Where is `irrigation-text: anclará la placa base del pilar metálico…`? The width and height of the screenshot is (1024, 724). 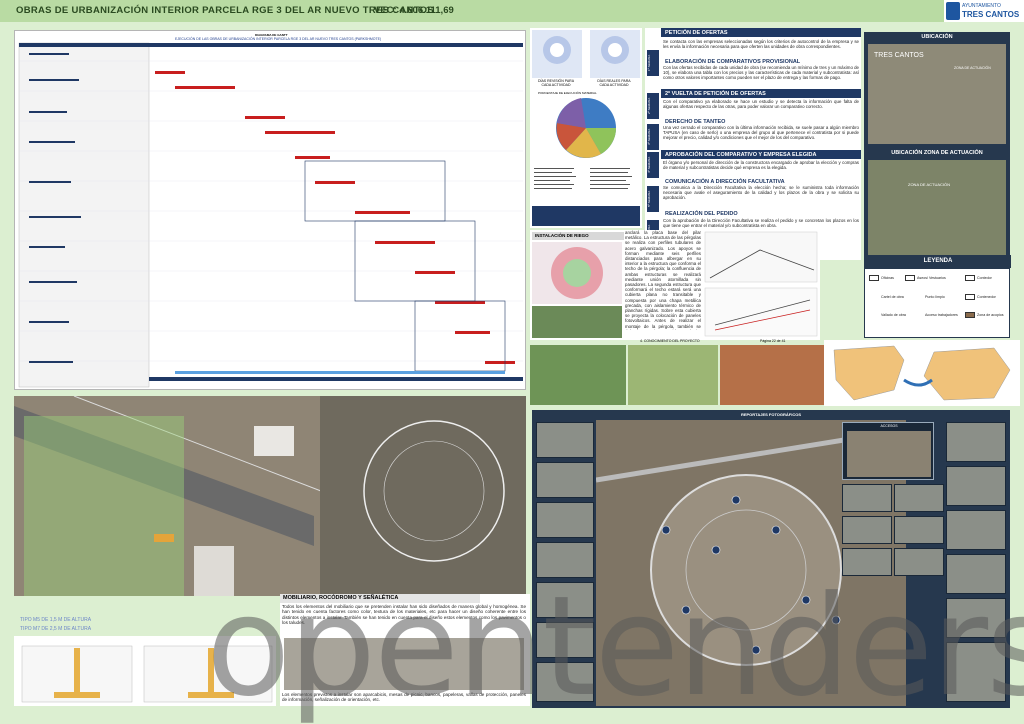
irrigation-text: anclará la placa base del pilar metálico… is located at coordinates (663, 280).